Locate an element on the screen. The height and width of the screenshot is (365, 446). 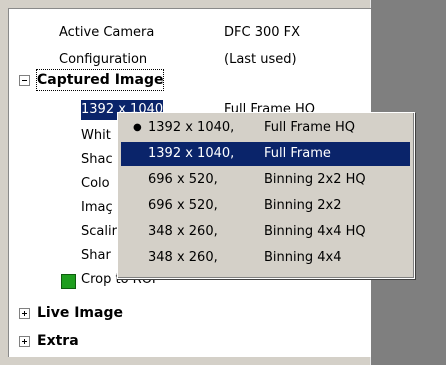
menu-item-348-binning-4x4-hq: 348 x 260, Binning 4x4 HQ is located at coordinates (265, 232).